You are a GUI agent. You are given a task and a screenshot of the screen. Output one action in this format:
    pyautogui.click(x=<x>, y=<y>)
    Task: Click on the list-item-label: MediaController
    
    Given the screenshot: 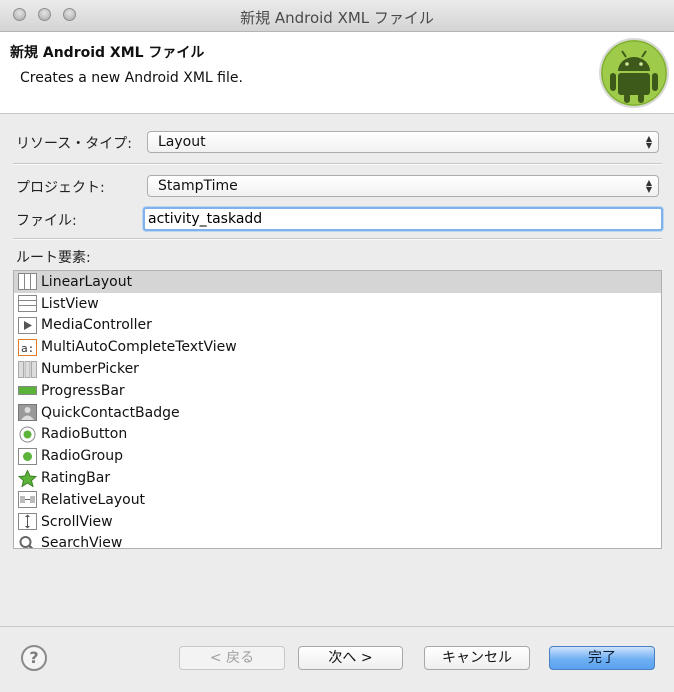 What is the action you would take?
    pyautogui.click(x=96, y=325)
    